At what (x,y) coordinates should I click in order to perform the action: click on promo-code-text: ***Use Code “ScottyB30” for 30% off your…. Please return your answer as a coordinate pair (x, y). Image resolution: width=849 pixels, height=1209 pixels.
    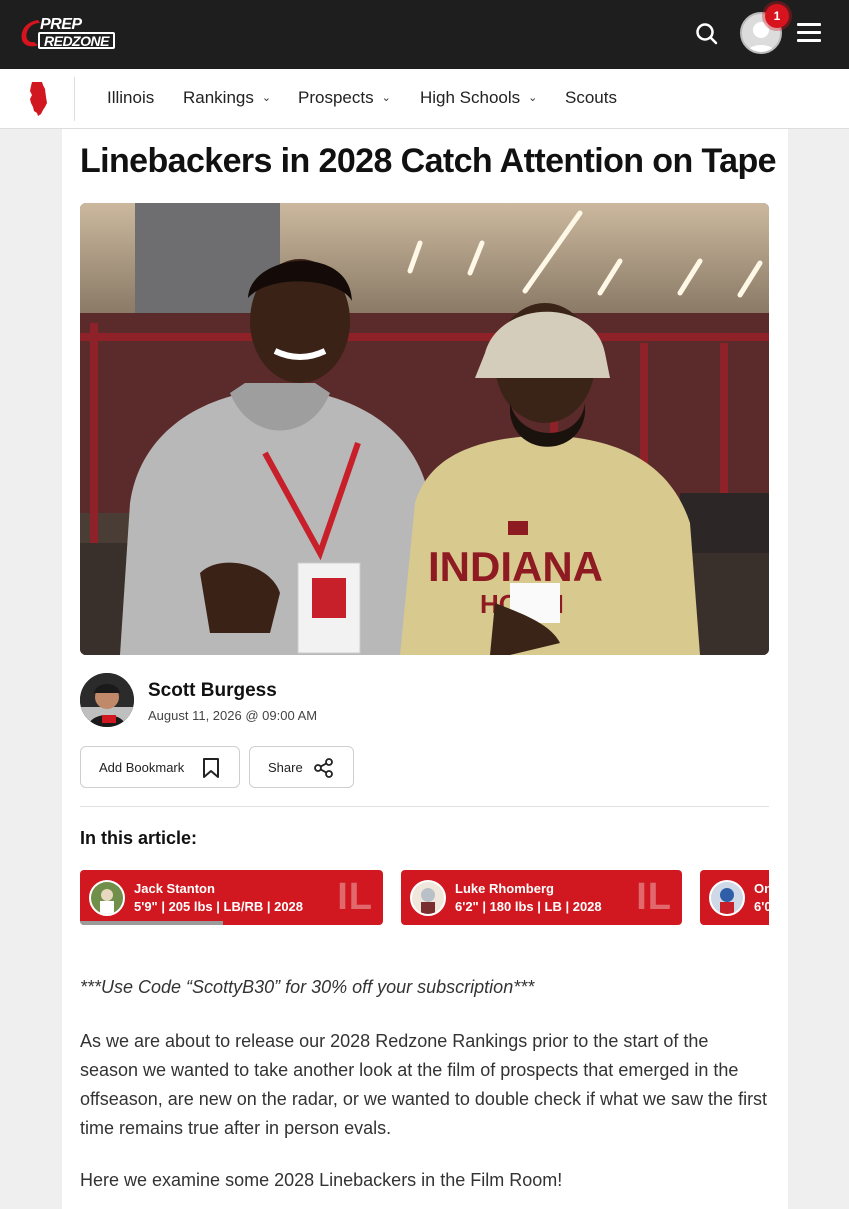
    Looking at the image, I should click on (307, 987).